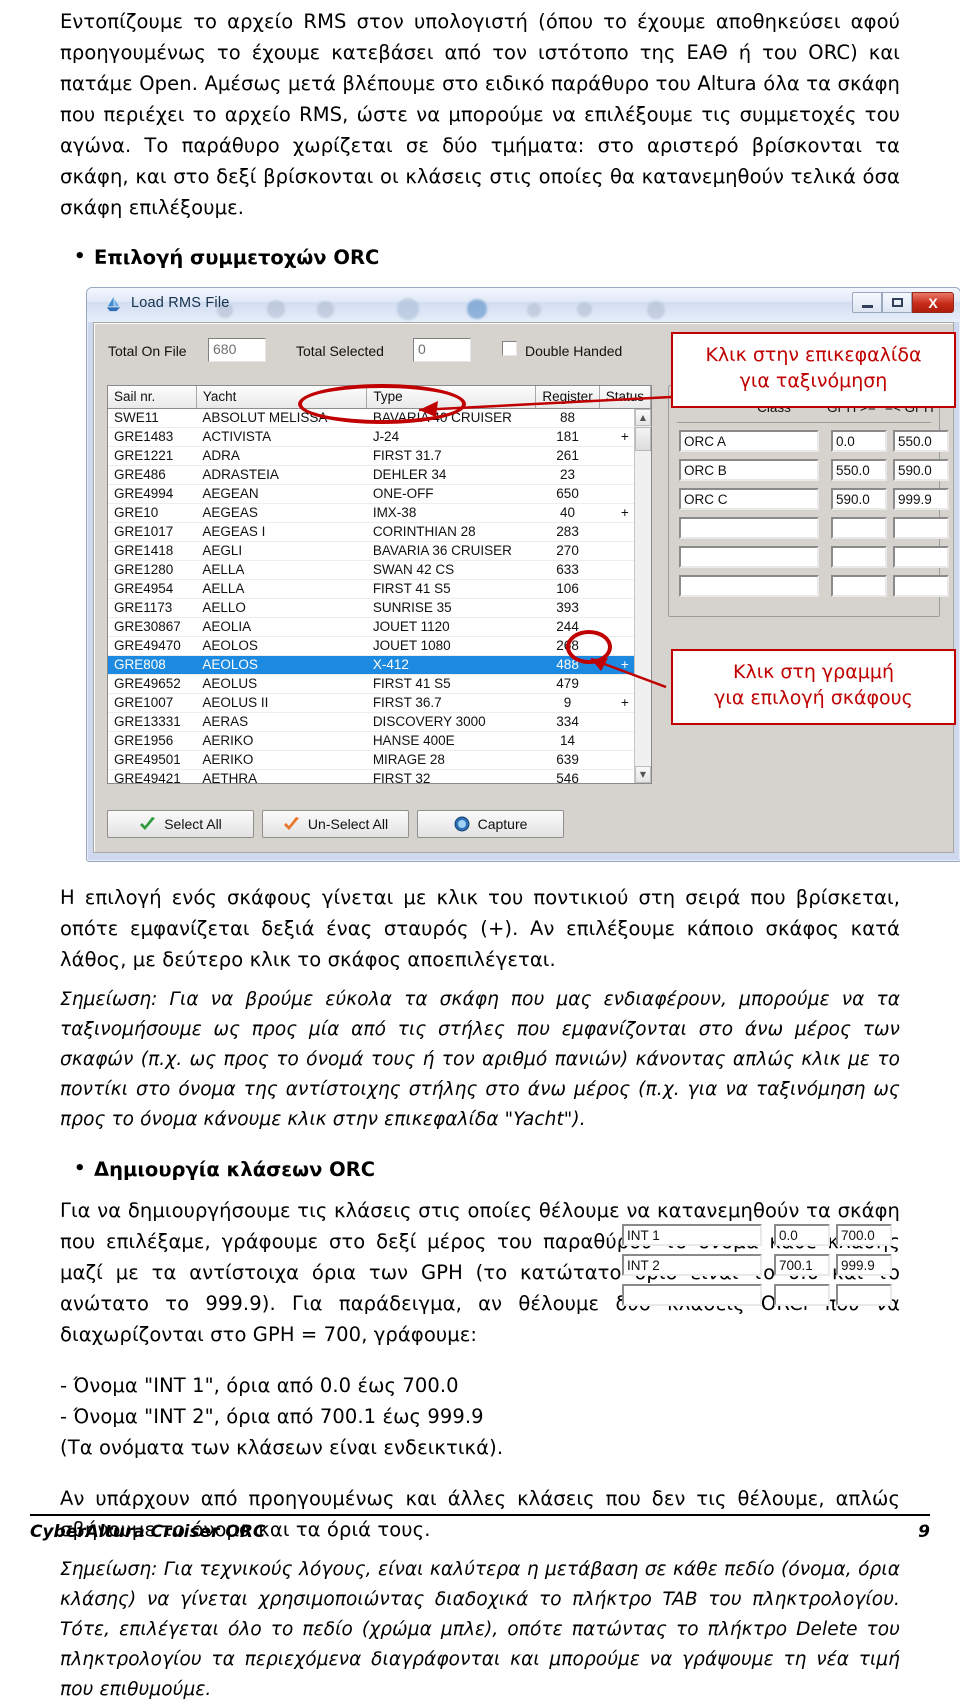 The height and width of the screenshot is (1705, 960). I want to click on cell-register: 40, so click(567, 513).